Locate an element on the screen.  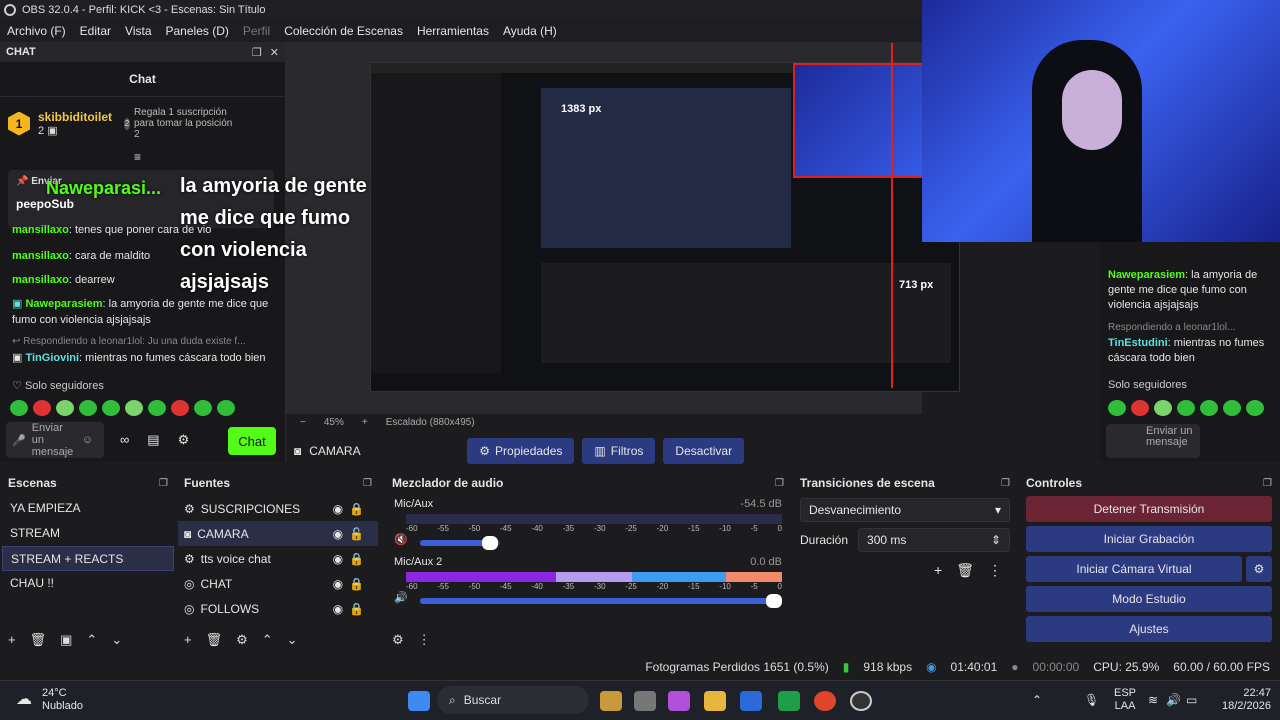
tray-chevron-icon: ⌃ is located at coordinates (1037, 700).